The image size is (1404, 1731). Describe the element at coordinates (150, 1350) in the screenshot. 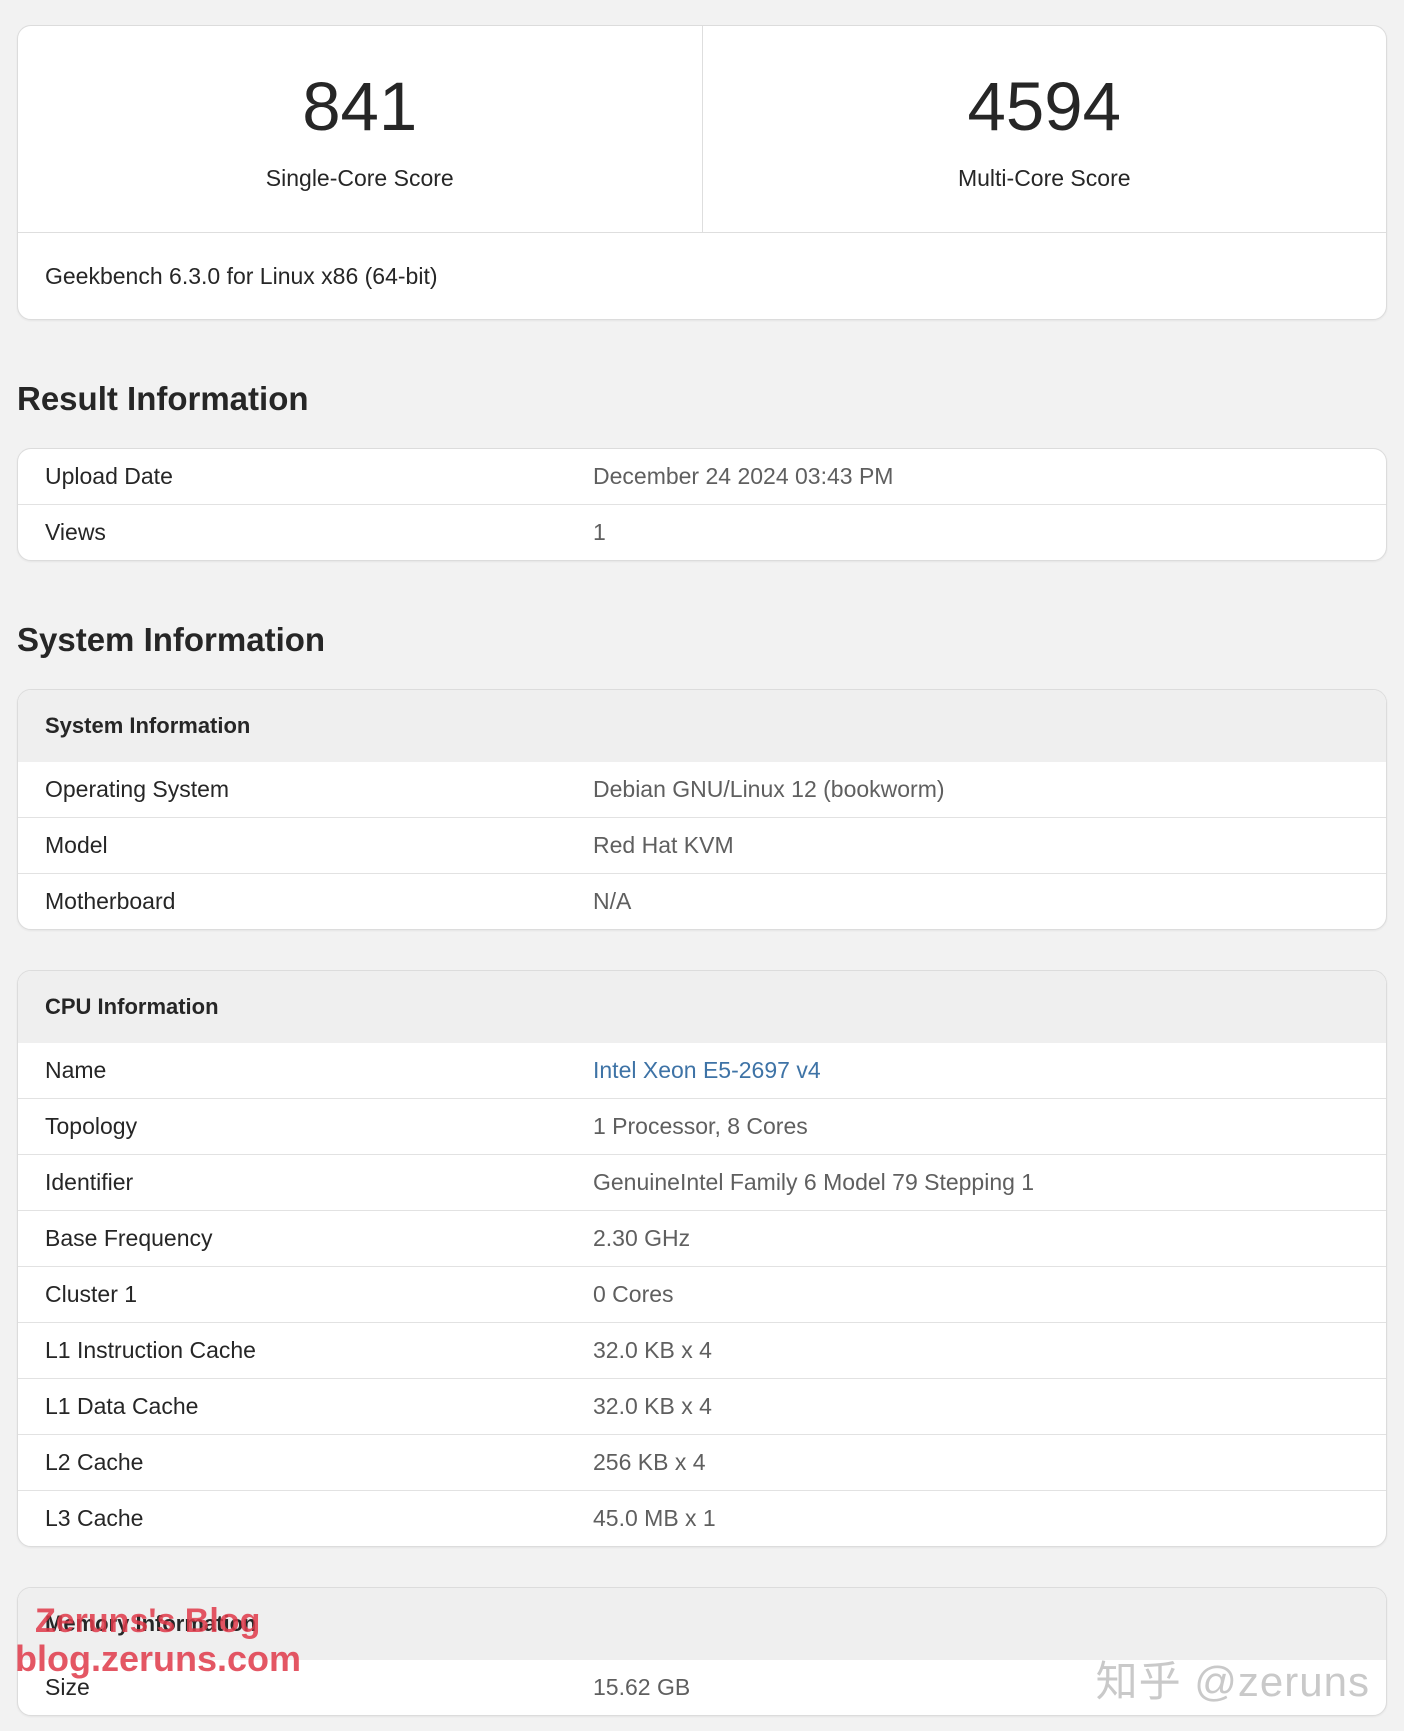

I see `row-label: L1 Instruction Cache` at that location.